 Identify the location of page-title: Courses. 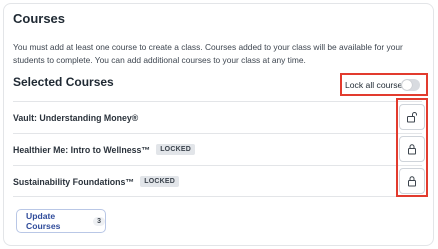
(39, 18).